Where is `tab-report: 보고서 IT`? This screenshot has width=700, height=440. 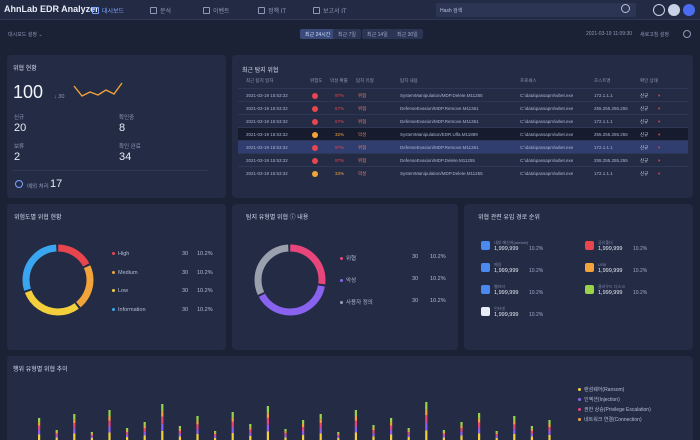
tab-report: 보고서 IT is located at coordinates (330, 10).